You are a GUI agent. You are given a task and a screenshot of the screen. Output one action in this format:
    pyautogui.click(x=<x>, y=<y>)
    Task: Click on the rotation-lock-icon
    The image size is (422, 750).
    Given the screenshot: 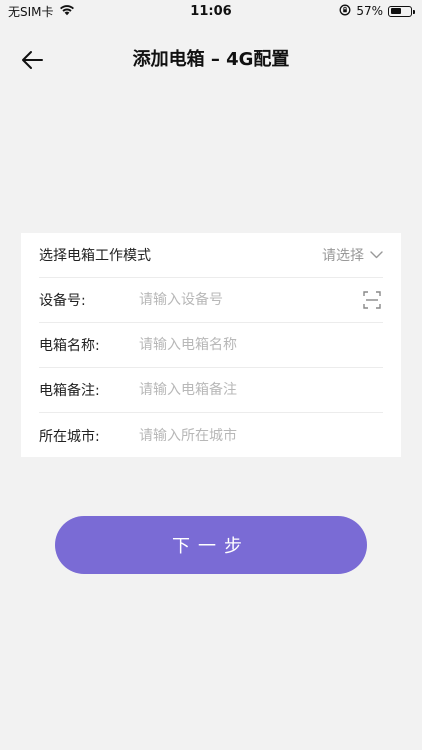 What is the action you would take?
    pyautogui.click(x=345, y=11)
    